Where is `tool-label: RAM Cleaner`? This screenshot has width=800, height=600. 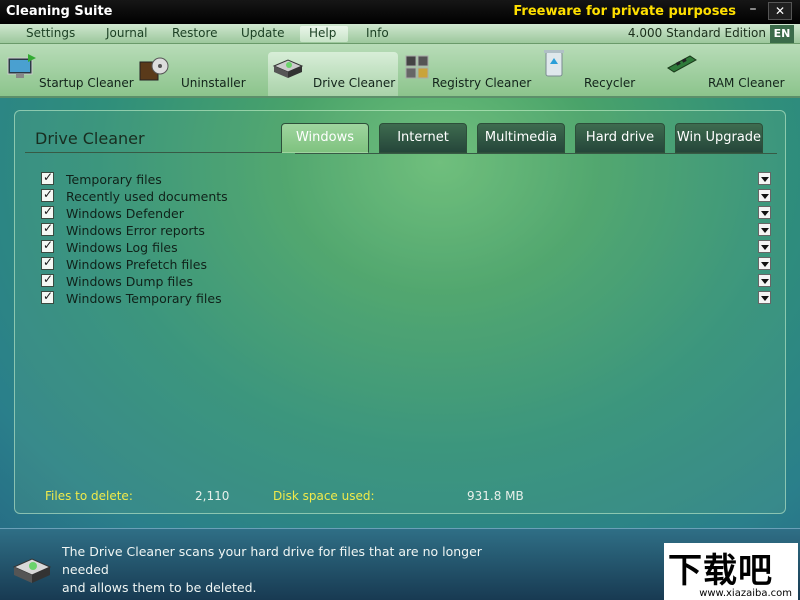
tool-label: RAM Cleaner is located at coordinates (746, 83).